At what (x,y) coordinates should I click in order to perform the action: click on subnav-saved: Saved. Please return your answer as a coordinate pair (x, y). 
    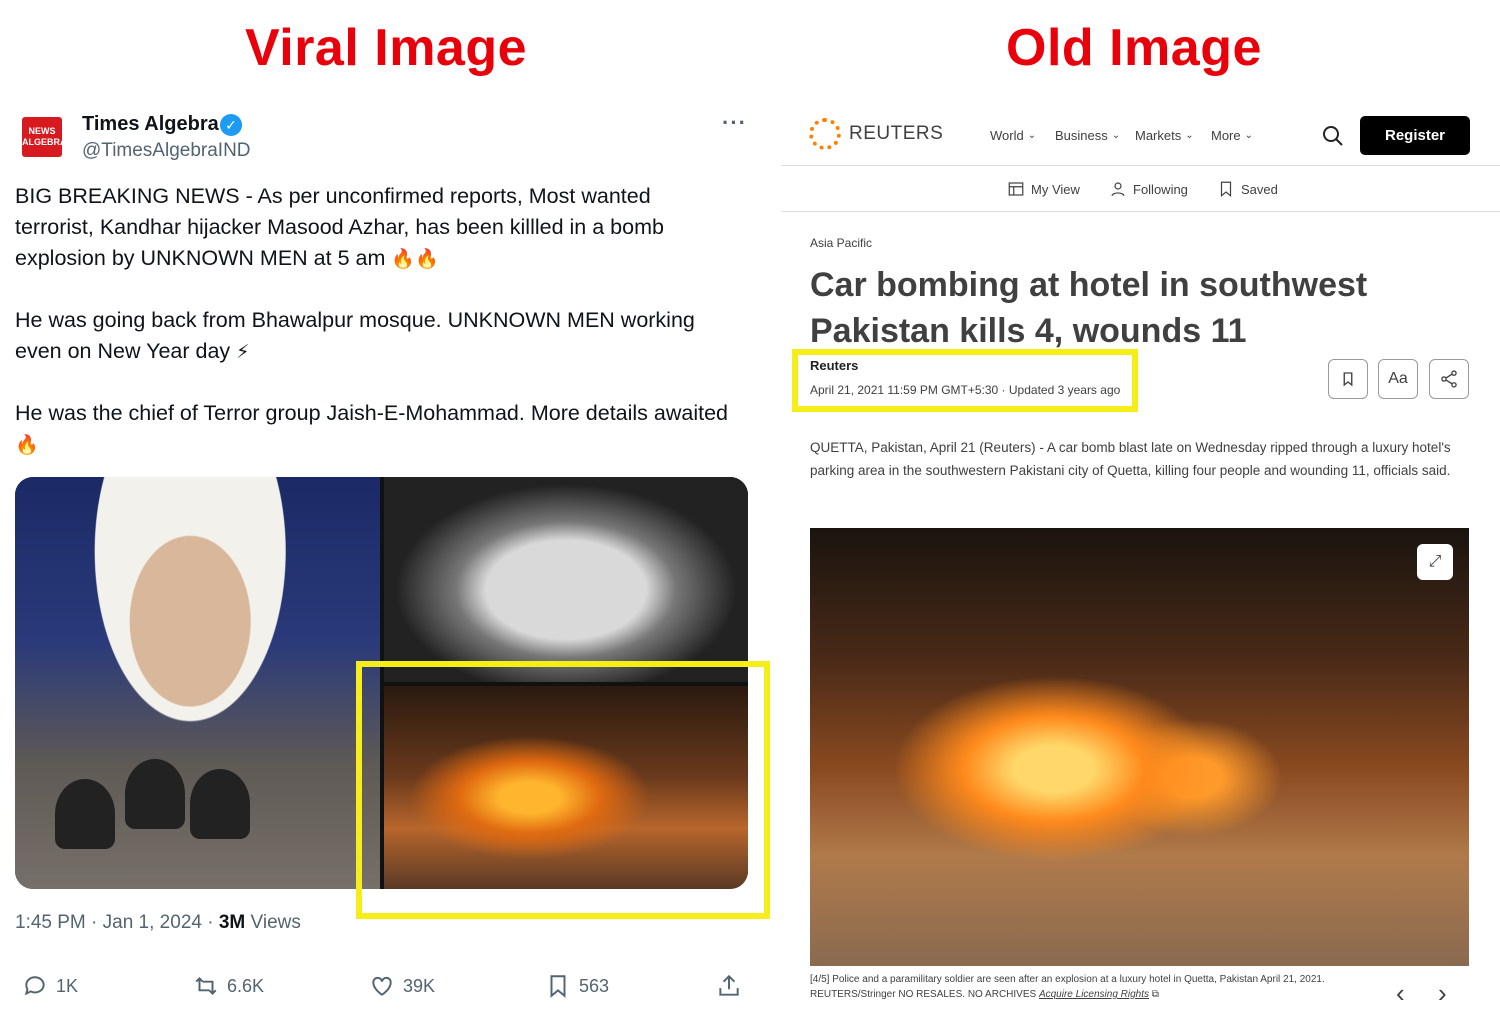
    Looking at the image, I should click on (1247, 189).